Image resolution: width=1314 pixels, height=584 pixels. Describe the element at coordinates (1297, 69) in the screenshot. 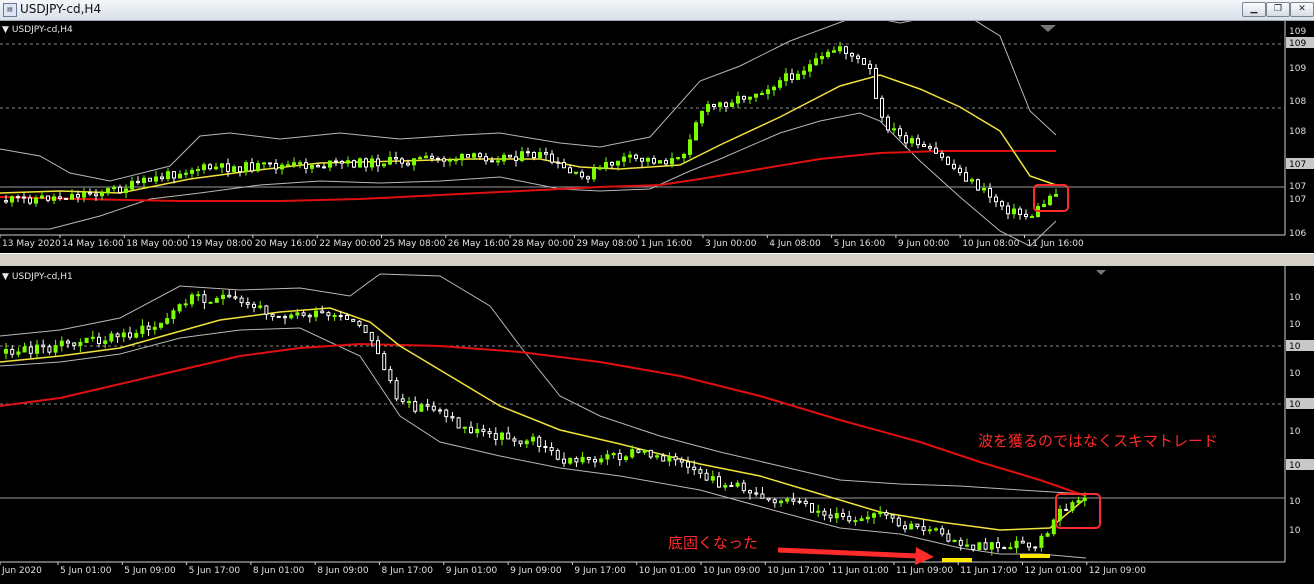

I see `price-label: 109` at that location.